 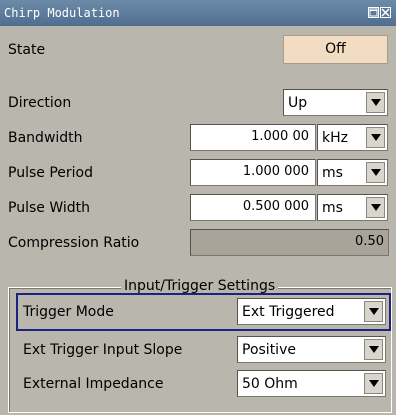 I want to click on pulse-period-input: 1.000 000, so click(x=253, y=172).